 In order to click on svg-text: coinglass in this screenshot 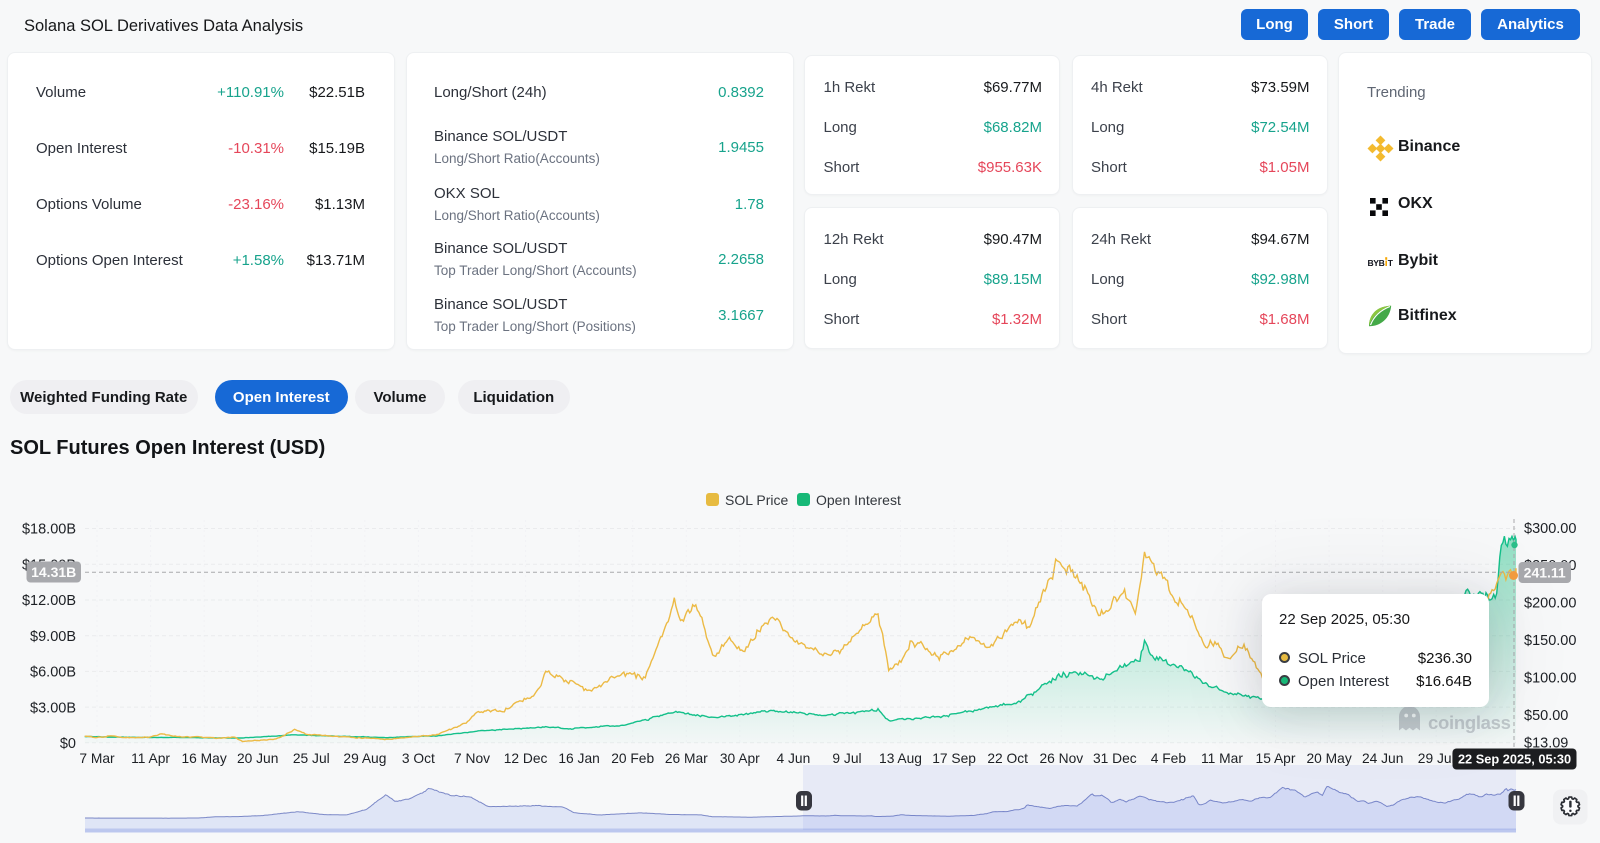, I will do `click(1469, 722)`.